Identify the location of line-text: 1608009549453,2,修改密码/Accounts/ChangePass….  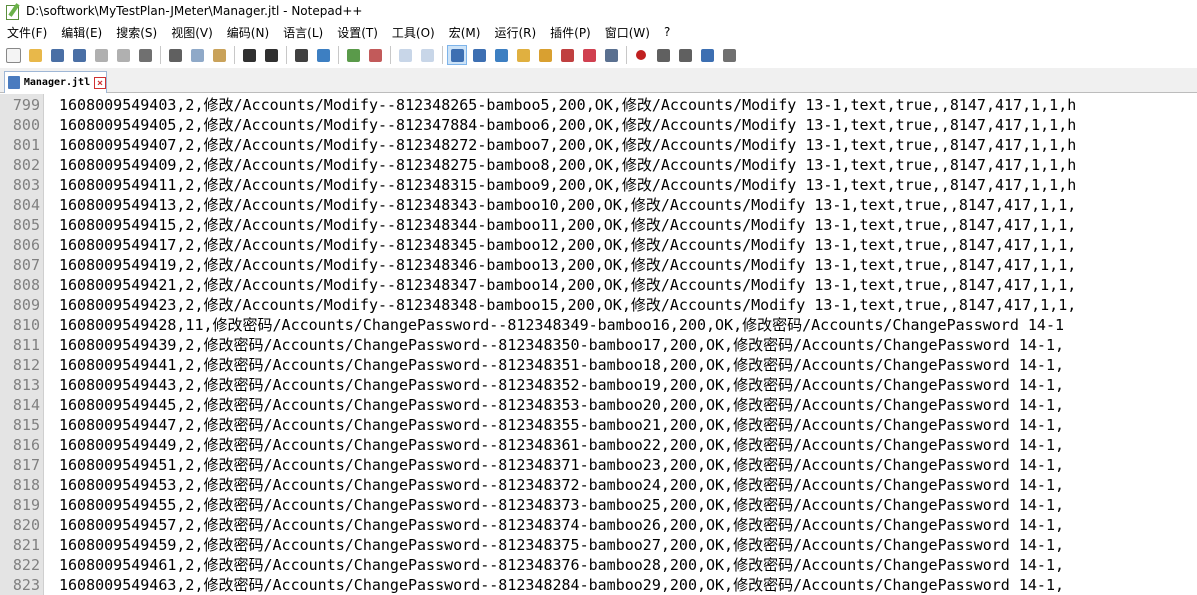
(562, 485).